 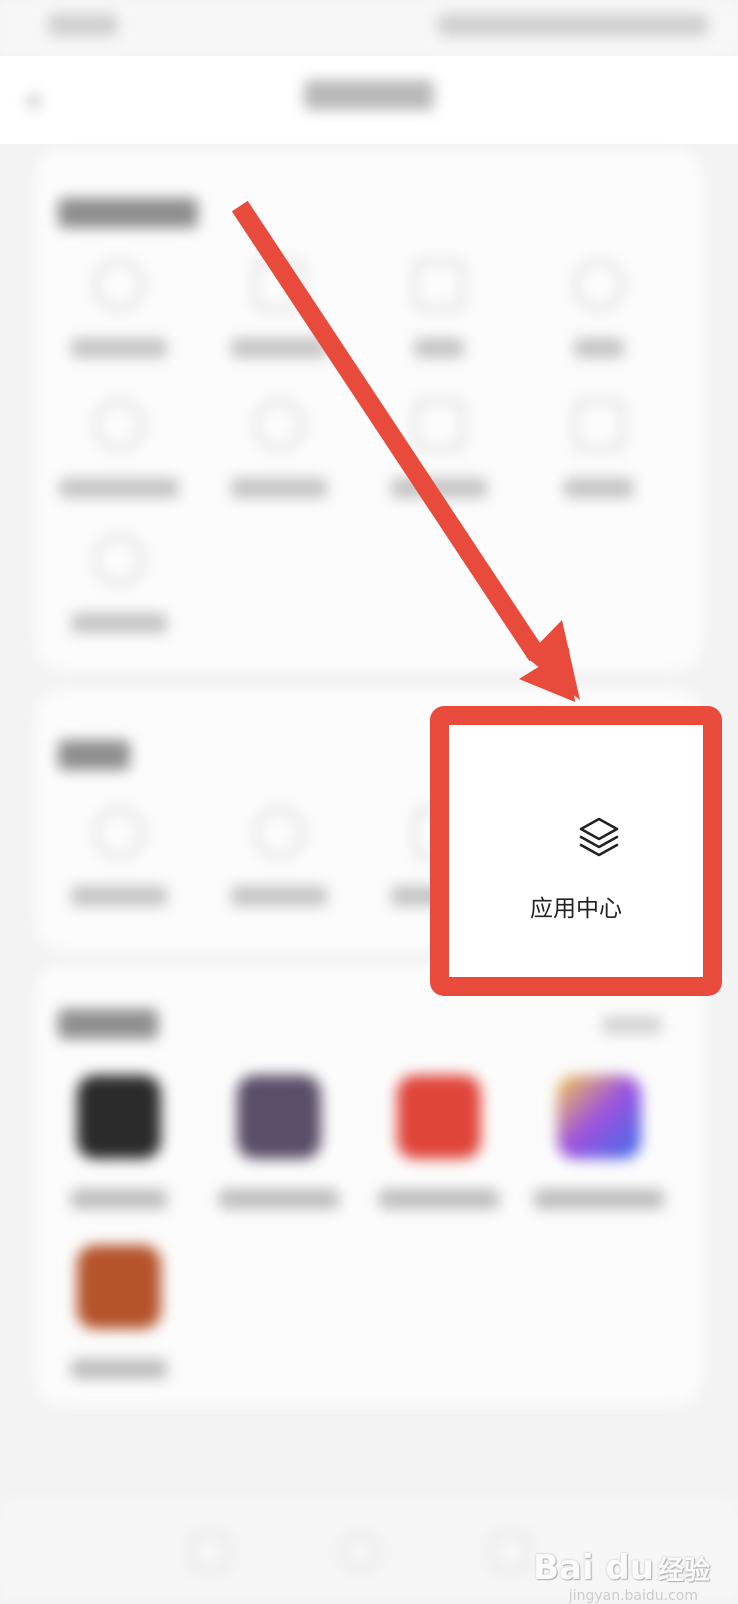 What do you see at coordinates (621, 1568) in the screenshot?
I see `baidu-watermark: Bai du 经验` at bounding box center [621, 1568].